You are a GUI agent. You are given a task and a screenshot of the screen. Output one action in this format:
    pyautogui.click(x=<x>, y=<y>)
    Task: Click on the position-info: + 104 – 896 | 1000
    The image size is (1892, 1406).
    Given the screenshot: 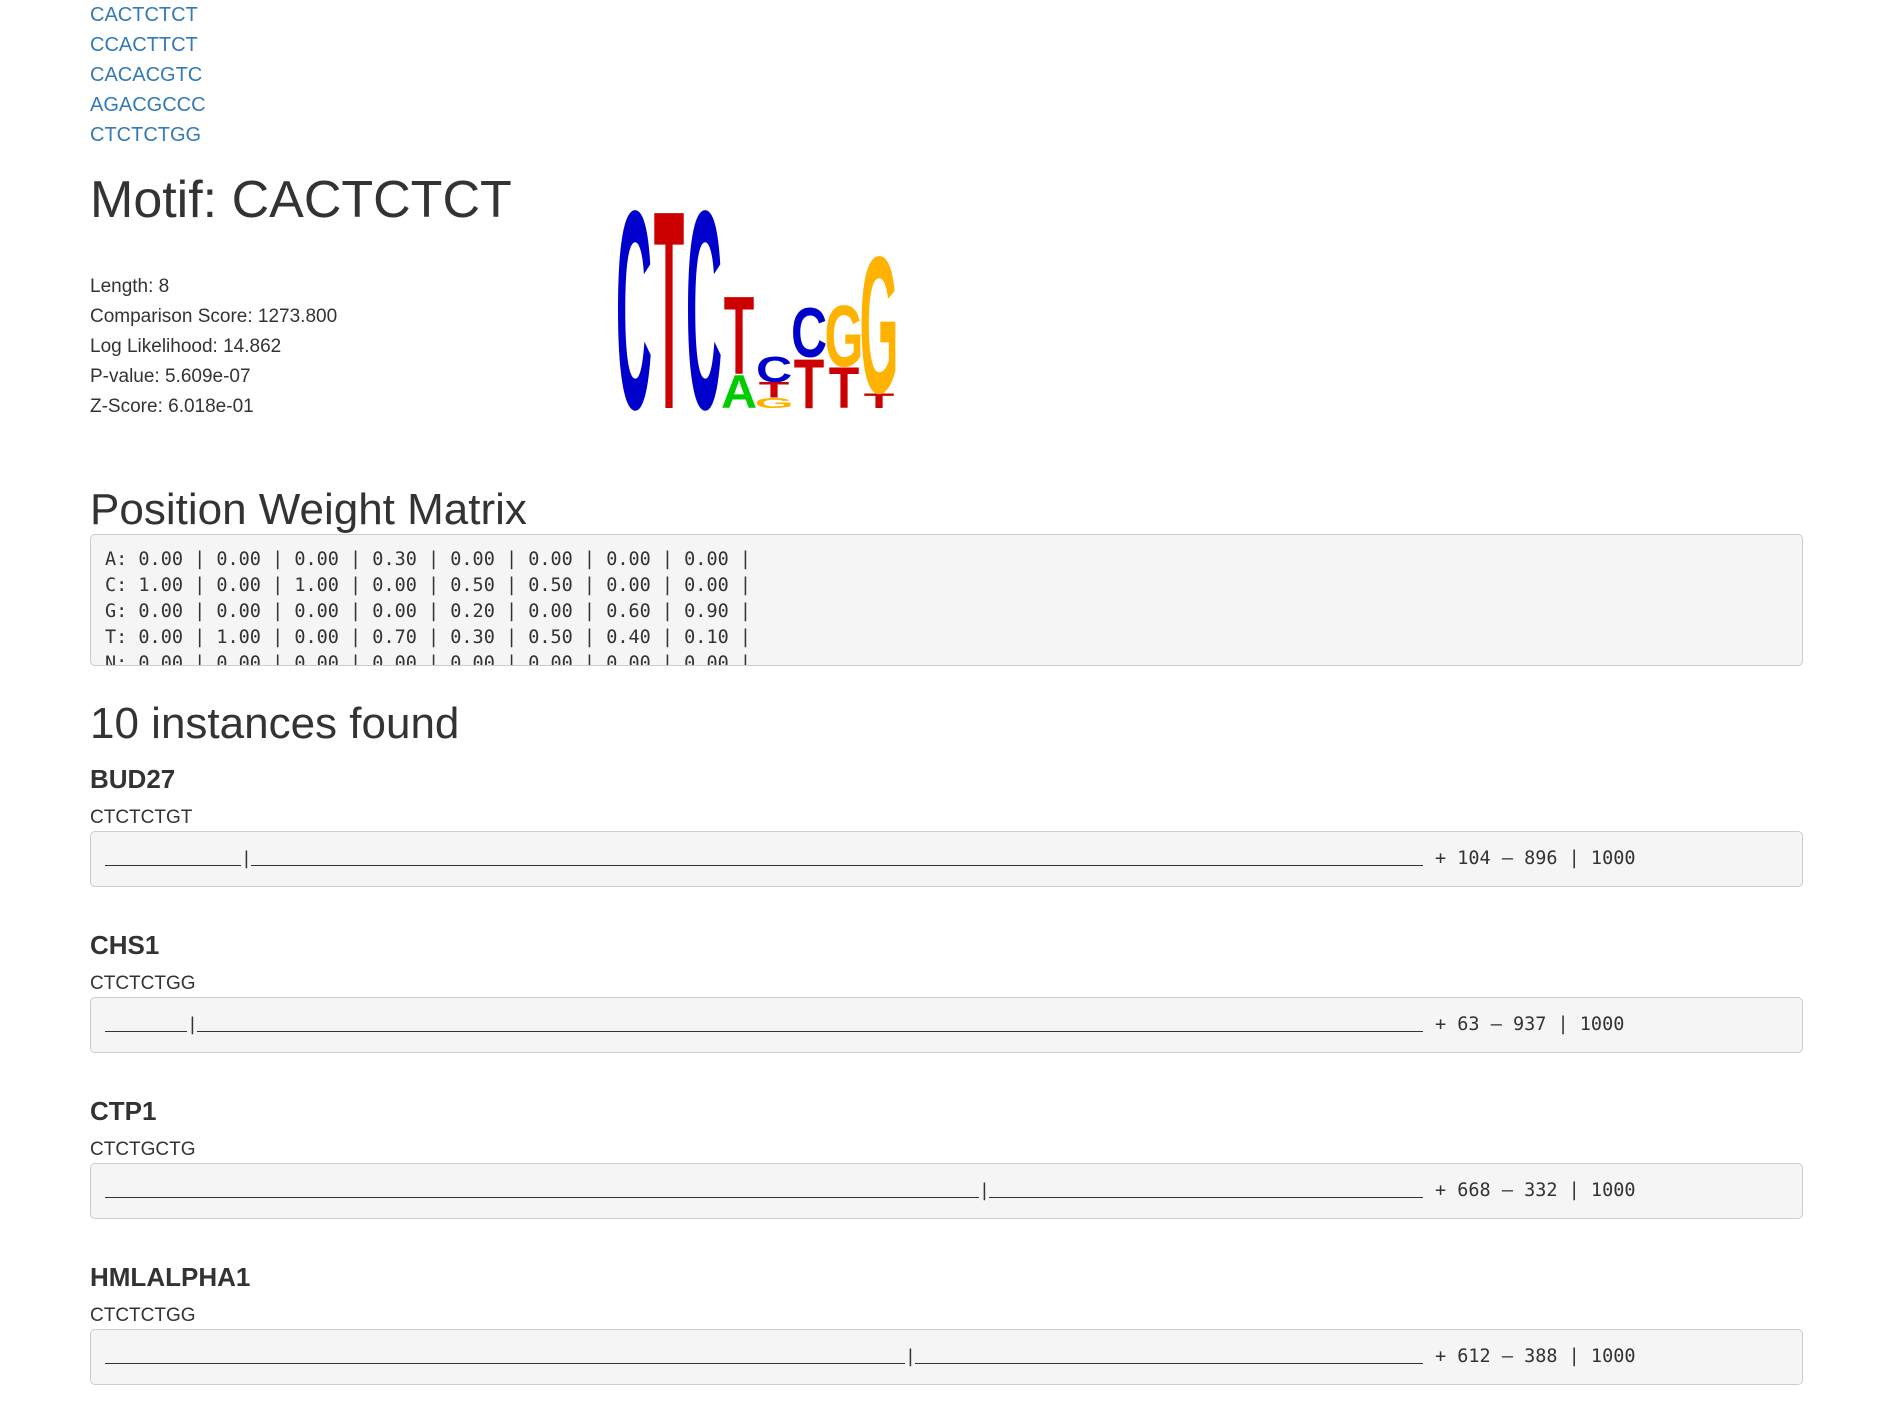 What is the action you would take?
    pyautogui.click(x=1535, y=858)
    